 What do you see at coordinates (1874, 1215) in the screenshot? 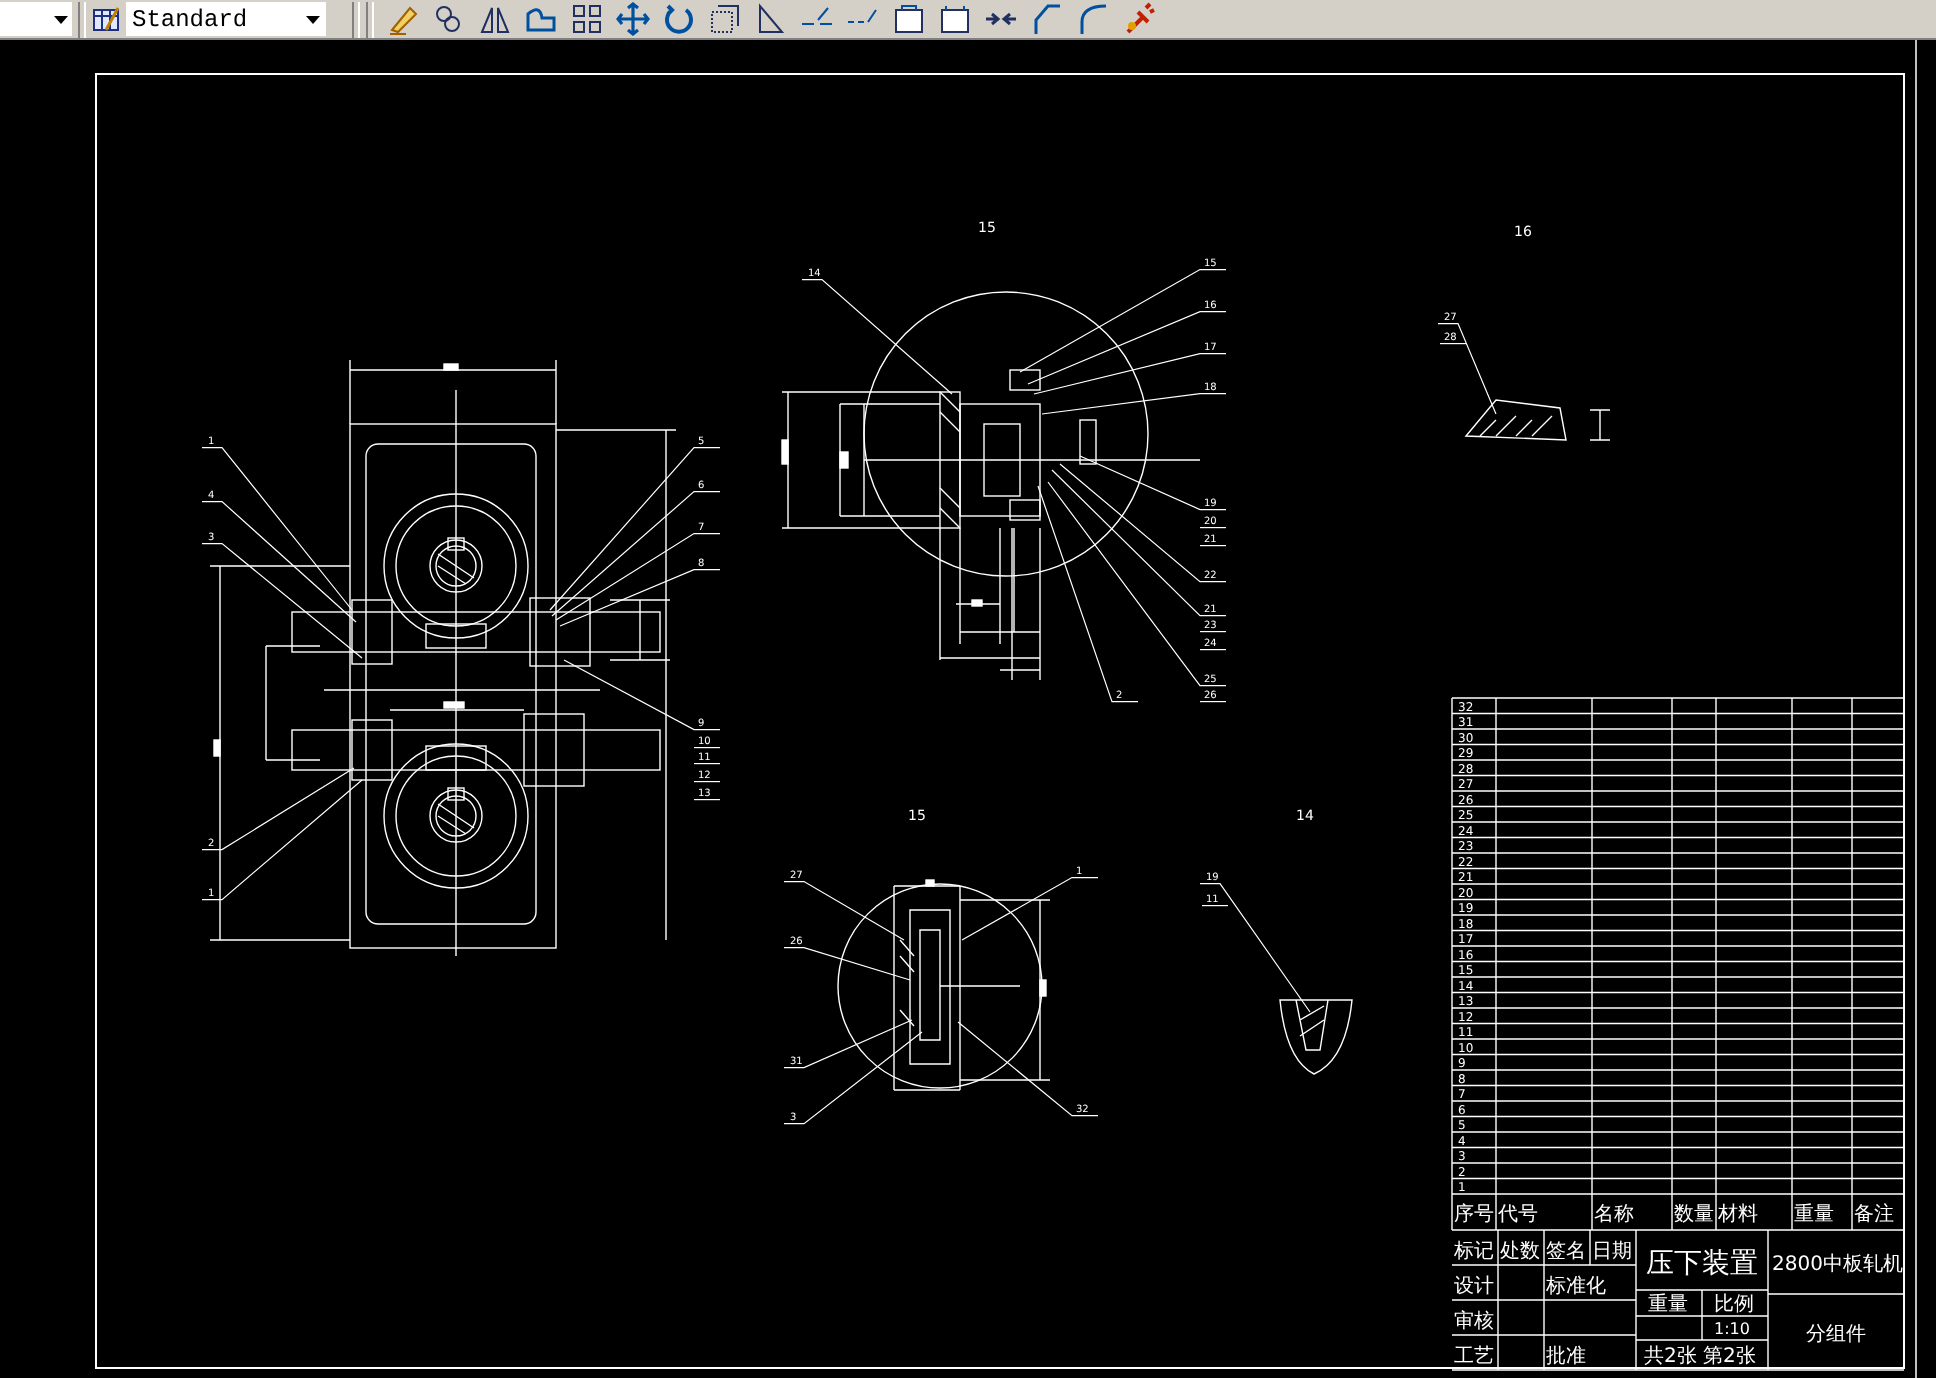
I see `column-header: 备注` at bounding box center [1874, 1215].